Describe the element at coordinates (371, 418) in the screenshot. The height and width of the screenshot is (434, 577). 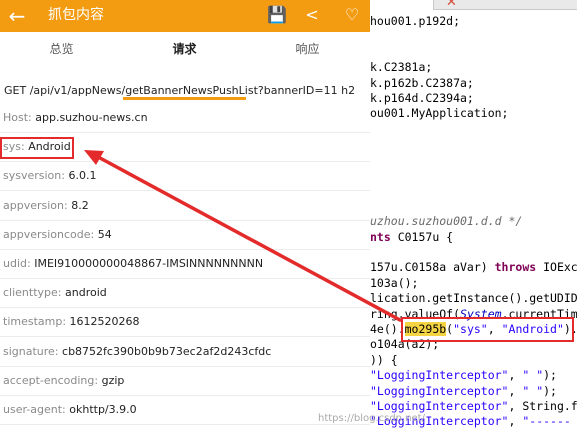
I see `watermark: https://blog.csdn.net/` at that location.